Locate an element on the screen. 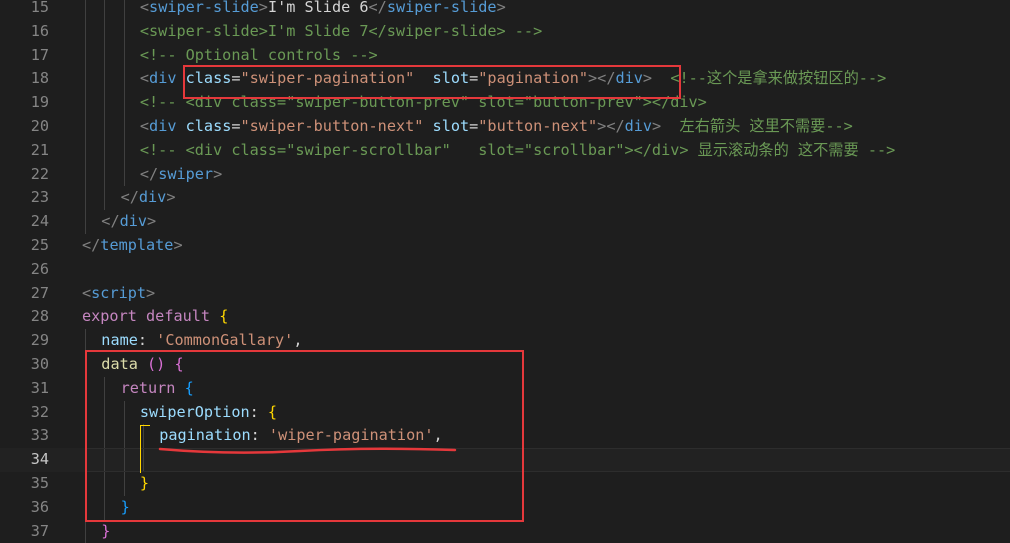 The image size is (1010, 543). code-line: 32 swiperOption: { is located at coordinates (505, 412).